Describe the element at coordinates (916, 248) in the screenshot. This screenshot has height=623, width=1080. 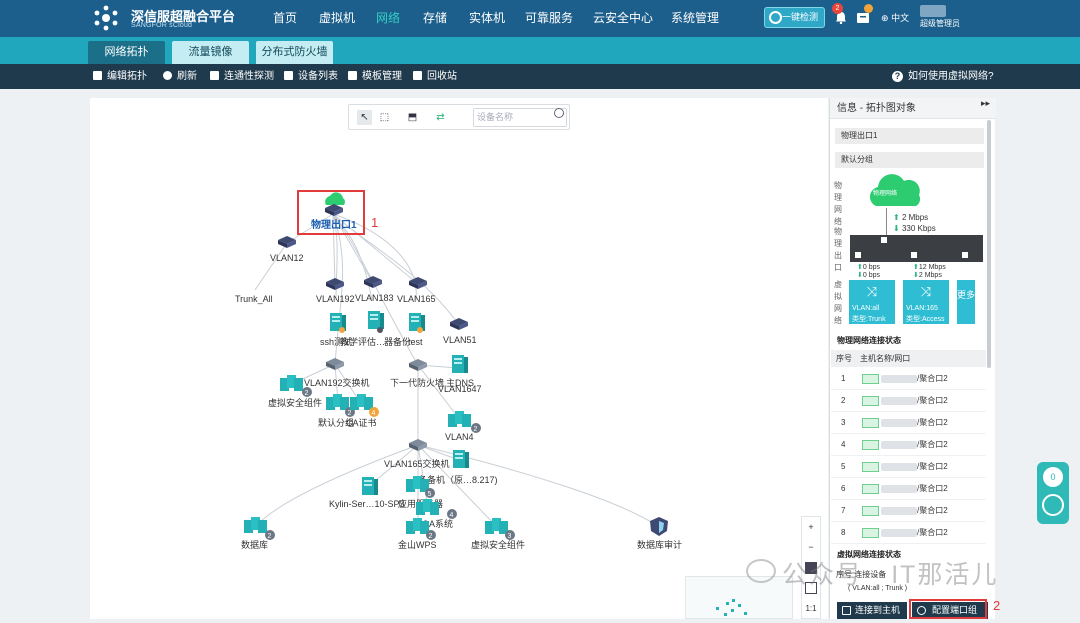
I see `physical-port-bar` at that location.